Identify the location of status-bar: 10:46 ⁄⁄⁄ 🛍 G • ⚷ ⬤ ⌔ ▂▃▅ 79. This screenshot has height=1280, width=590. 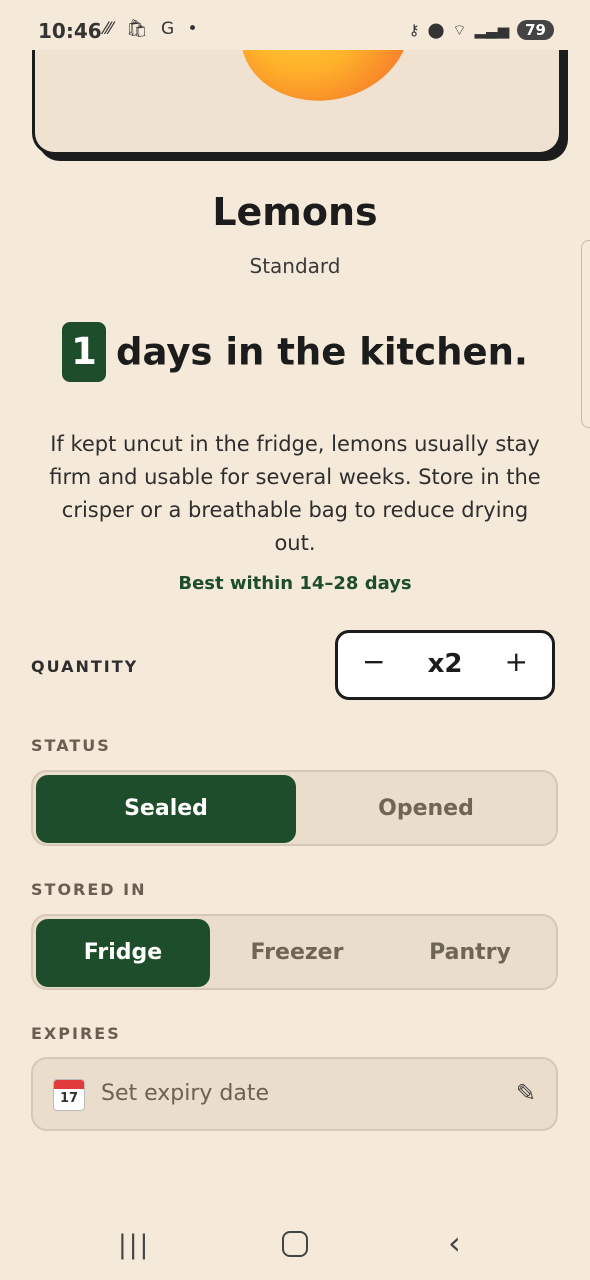
(295, 25).